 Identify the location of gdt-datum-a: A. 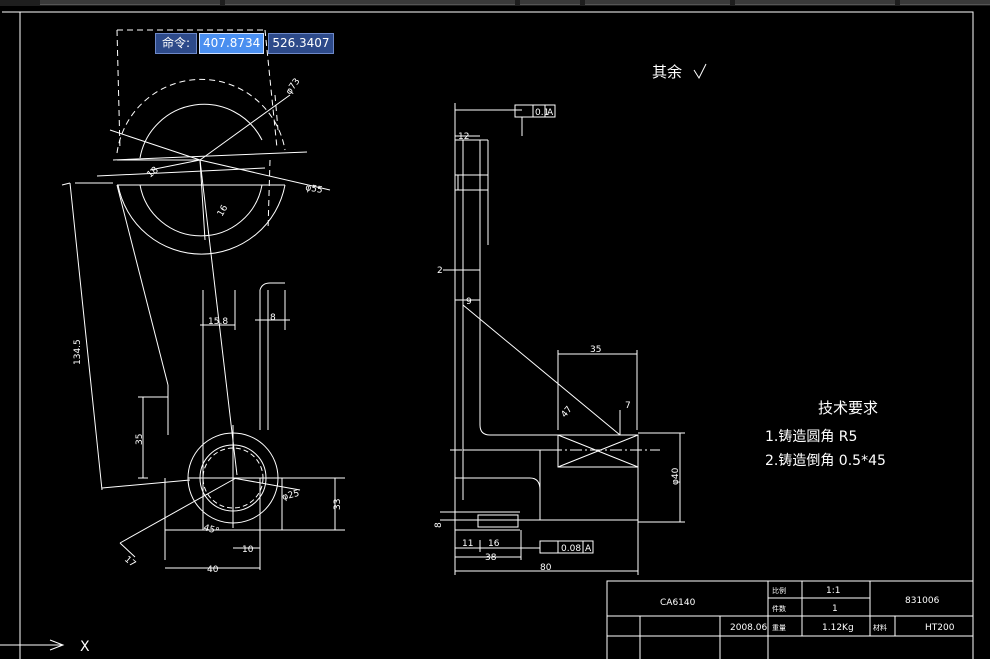
(550, 113).